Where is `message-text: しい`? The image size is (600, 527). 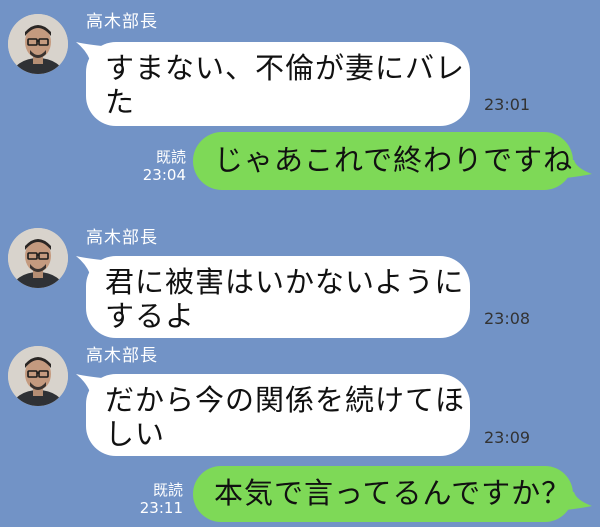
message-text: しい is located at coordinates (135, 434).